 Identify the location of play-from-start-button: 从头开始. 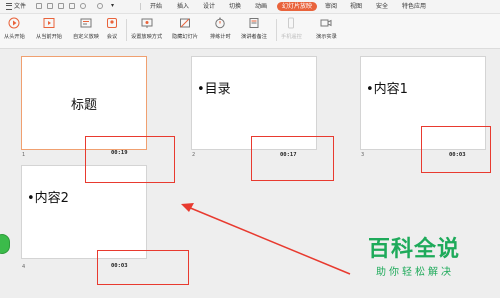
(14, 28).